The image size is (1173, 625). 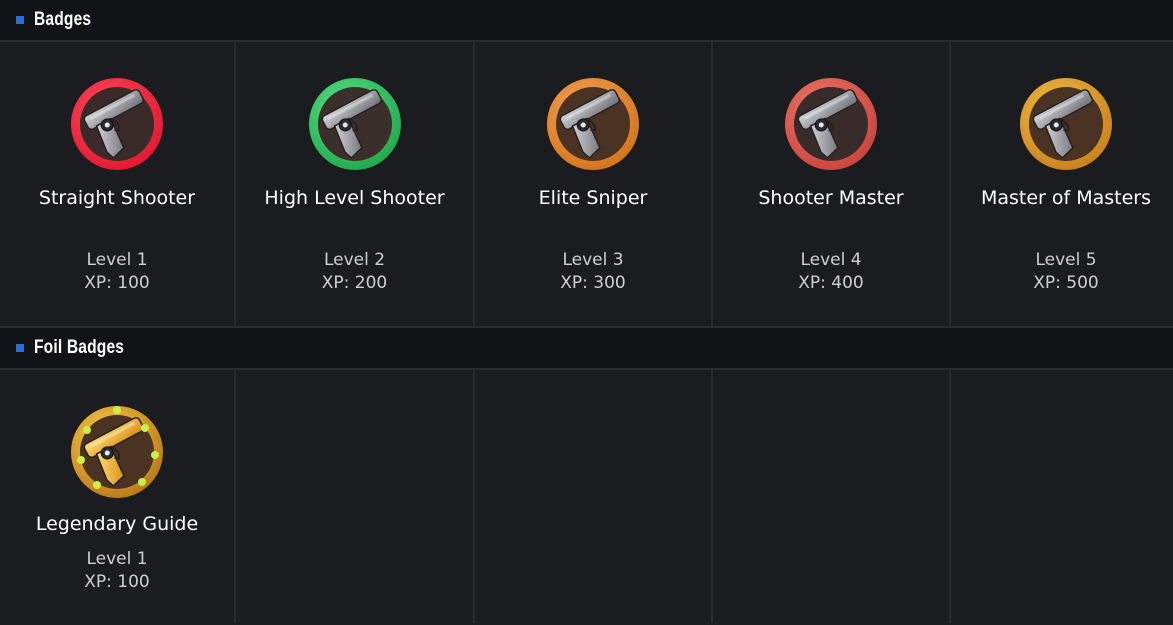 I want to click on badge-name: Master of Masters, so click(x=1066, y=198).